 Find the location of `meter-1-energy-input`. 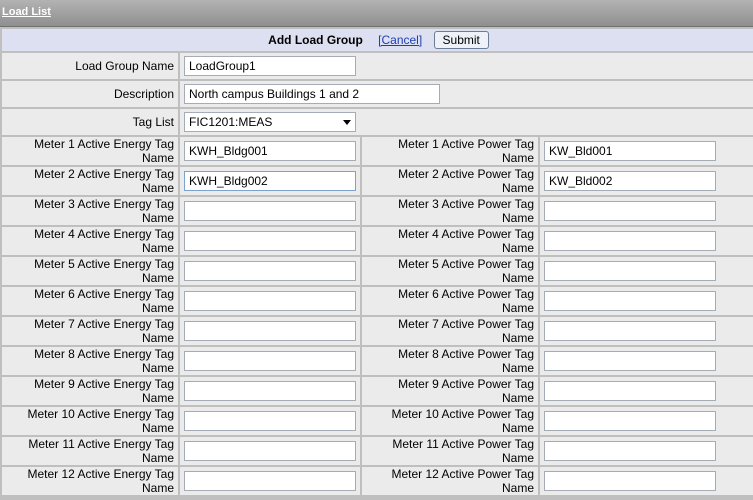

meter-1-energy-input is located at coordinates (270, 151).